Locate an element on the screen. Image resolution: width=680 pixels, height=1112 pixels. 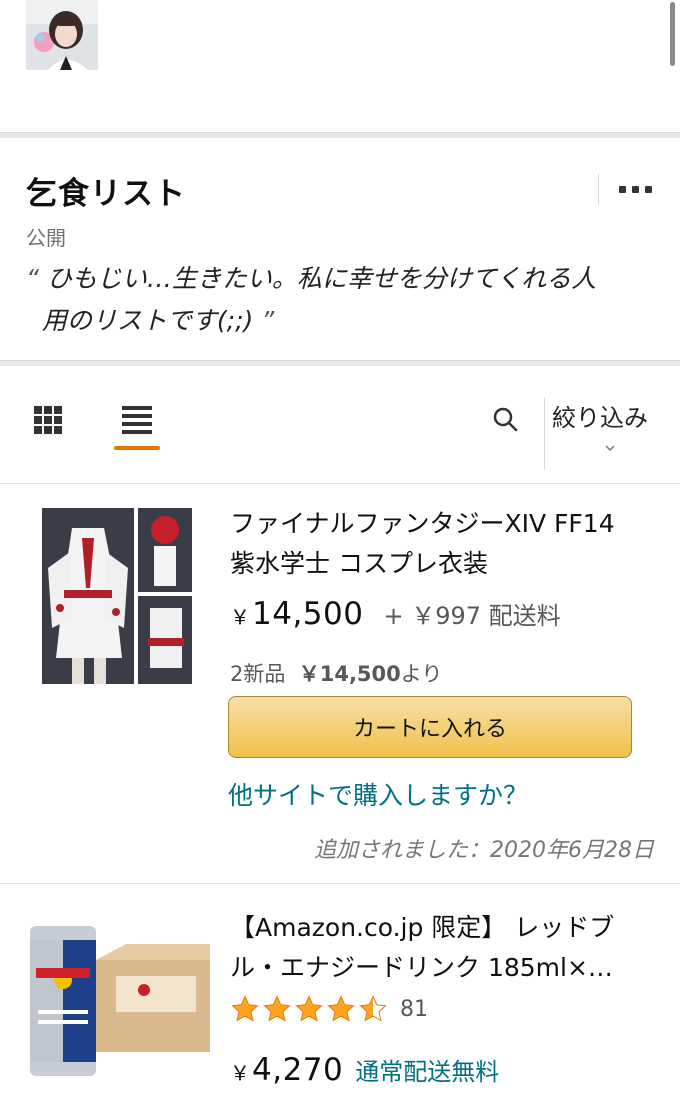
list-visibility: 公開 is located at coordinates (46, 238).